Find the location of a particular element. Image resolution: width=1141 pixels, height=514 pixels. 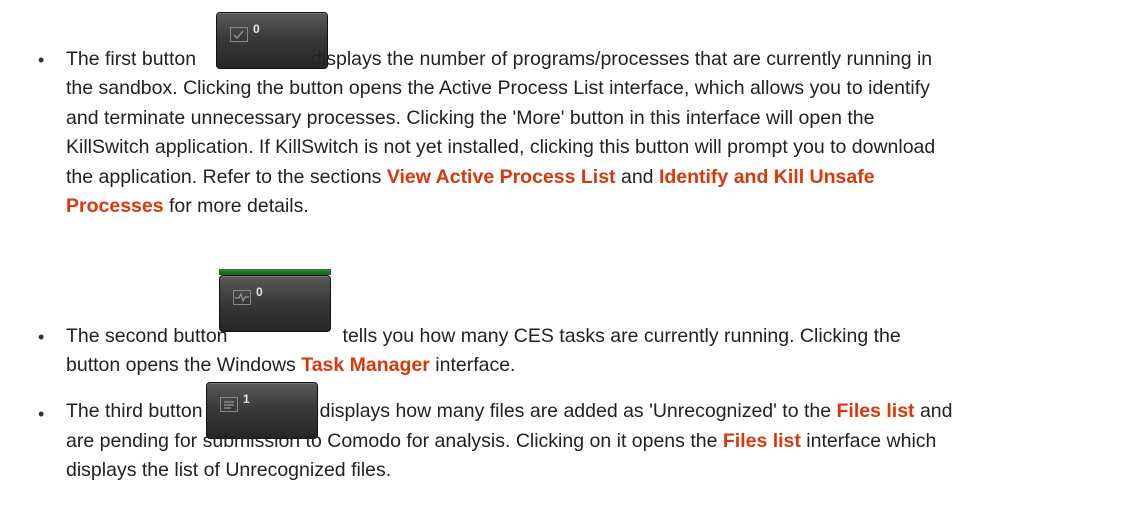

link-identify-kill-unsafe-processes: Identify and Kill Unsafe is located at coordinates (767, 177).